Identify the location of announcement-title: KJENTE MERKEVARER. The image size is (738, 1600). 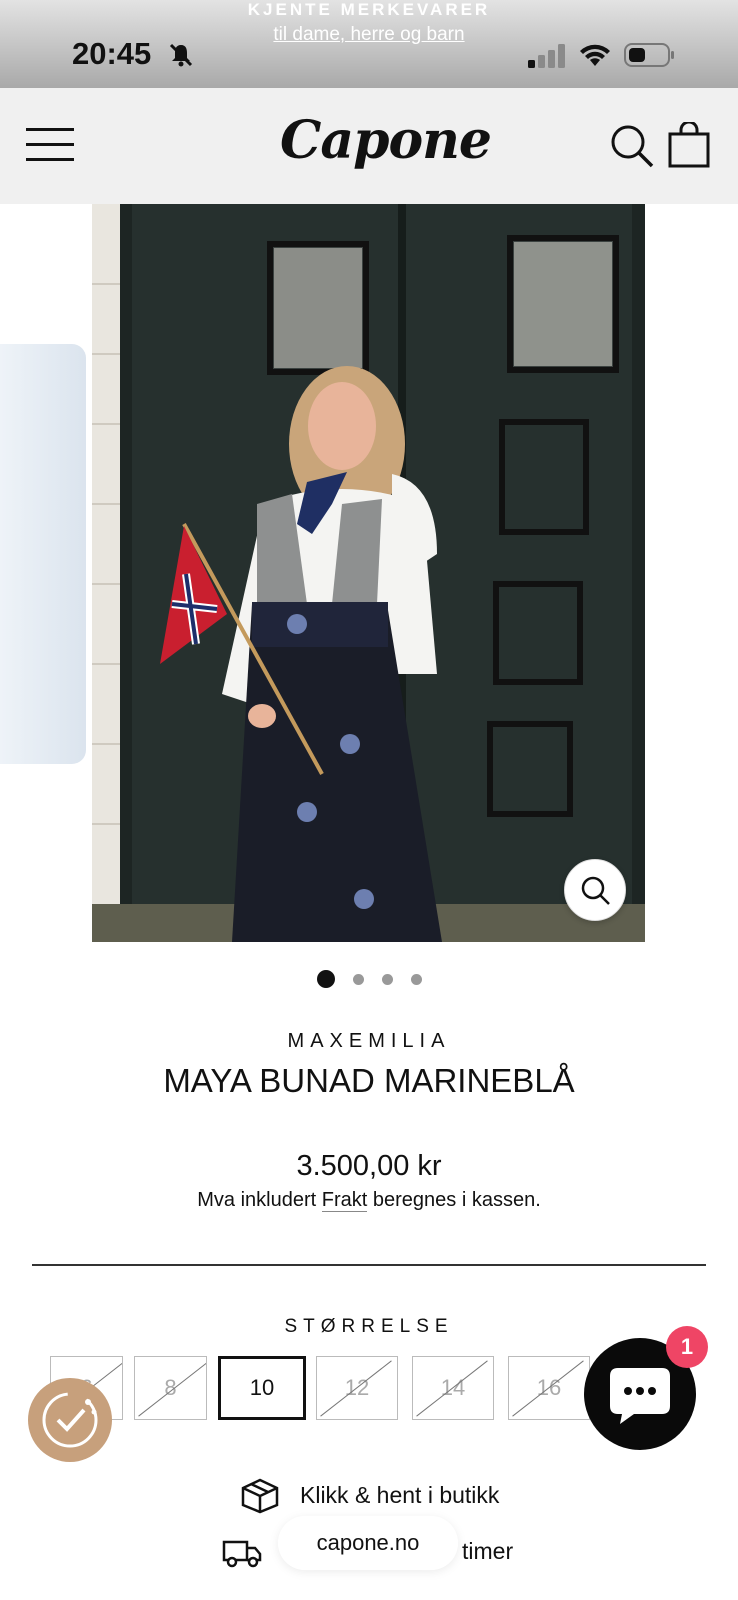
(369, 9).